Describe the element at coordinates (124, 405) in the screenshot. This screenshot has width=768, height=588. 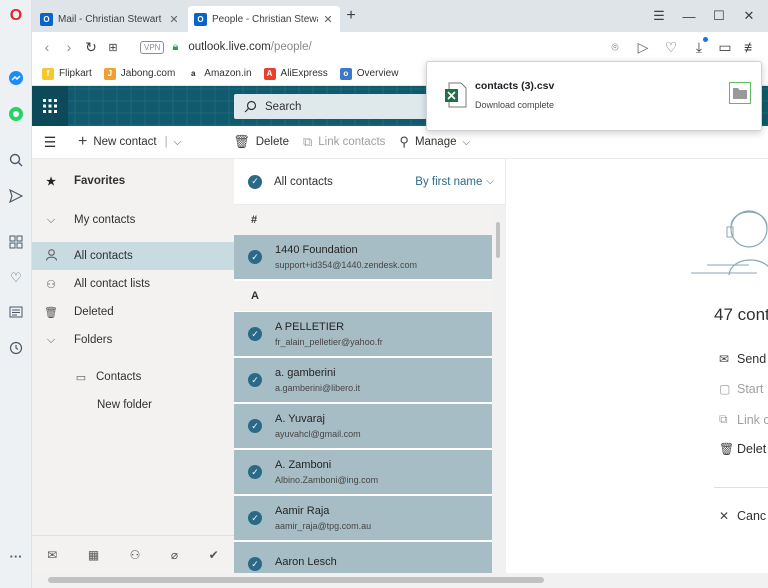
I see `nav-label: New folder` at that location.